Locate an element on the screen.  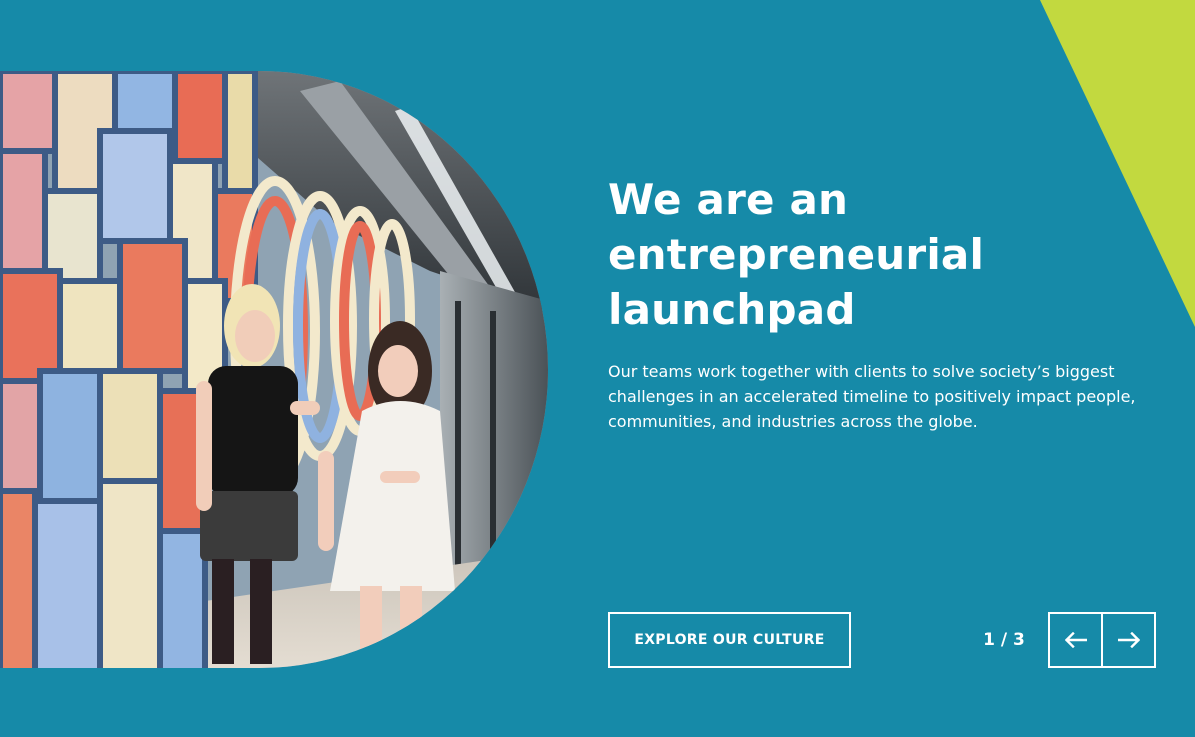
previous-slide-button is located at coordinates (1075, 640).